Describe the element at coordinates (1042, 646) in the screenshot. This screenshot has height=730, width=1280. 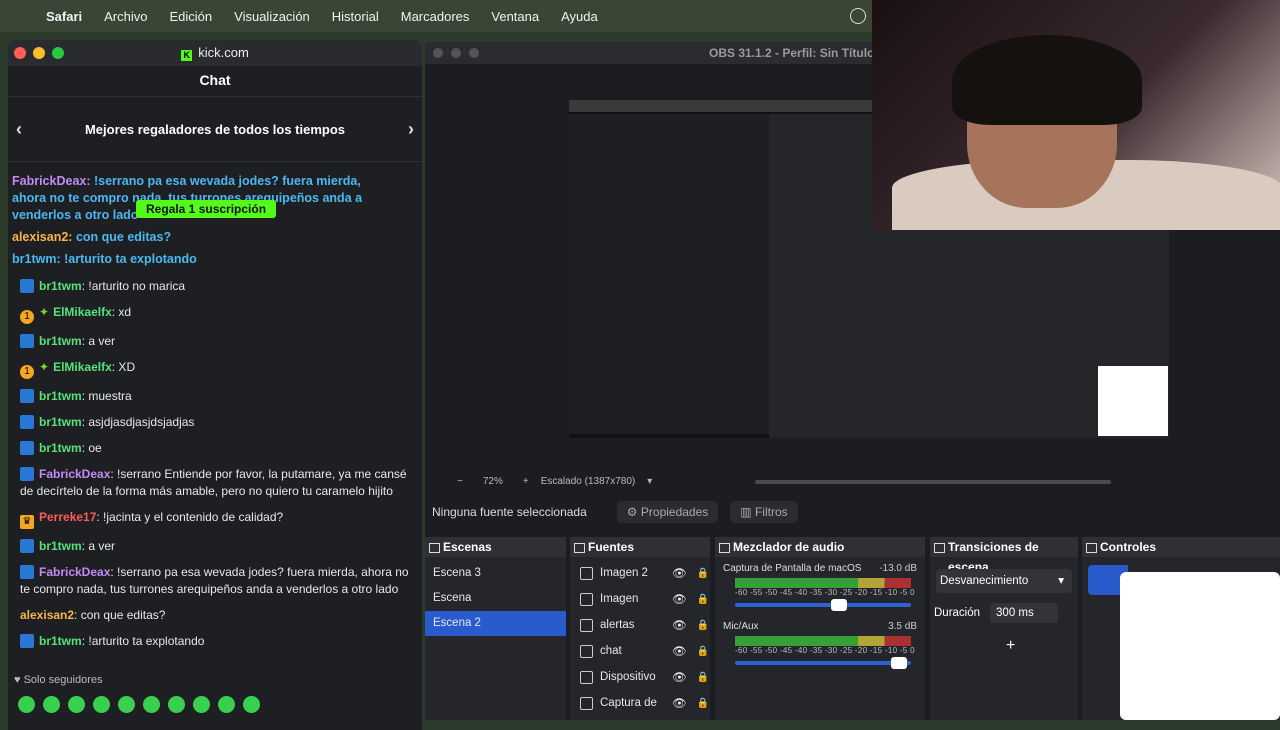
I see `add-transition-icon: +` at that location.